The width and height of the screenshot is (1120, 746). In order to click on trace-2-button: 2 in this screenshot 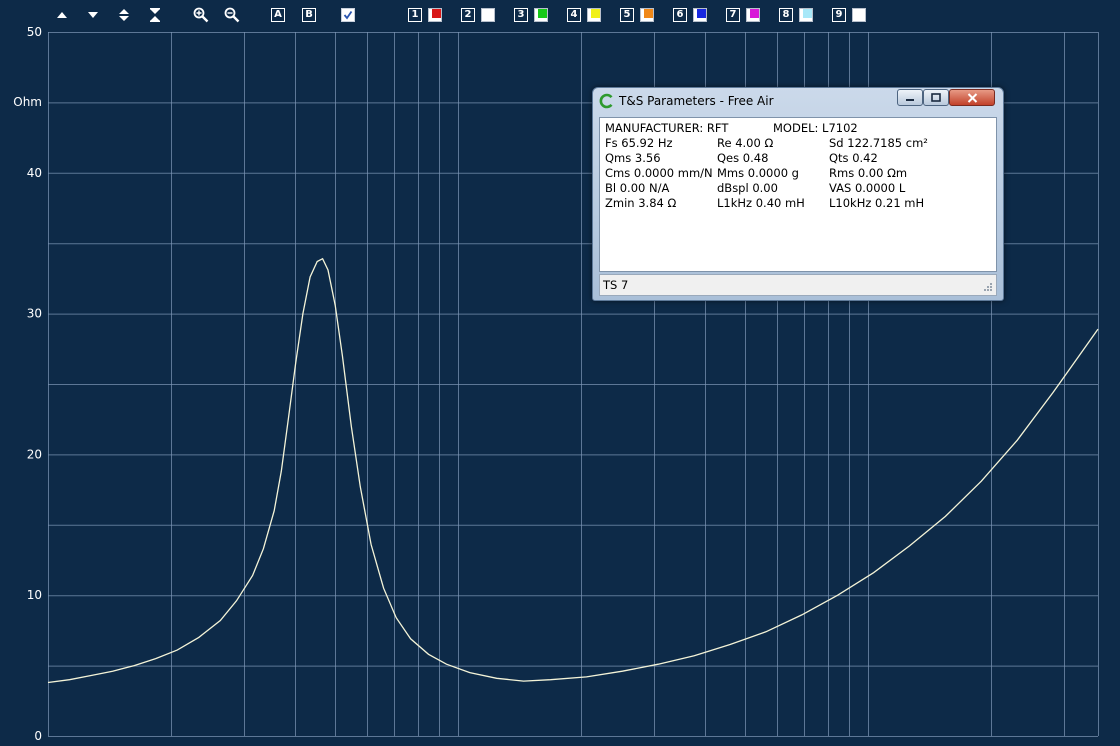, I will do `click(478, 15)`.